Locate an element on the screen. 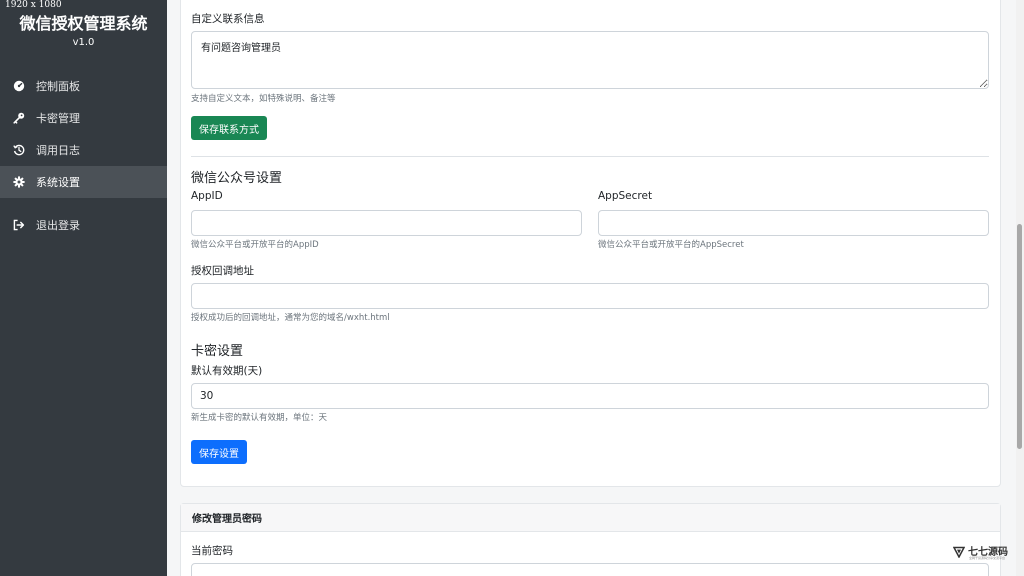 Image resolution: width=1024 pixels, height=576 pixels. sidebar-item-logout: 退出登录 is located at coordinates (83, 225).